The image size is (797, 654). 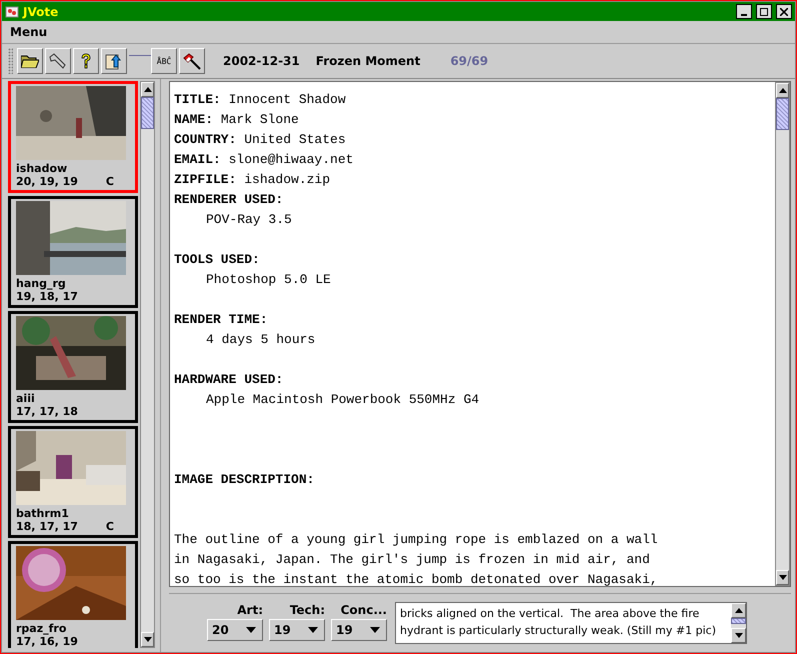 I want to click on settings-button, so click(x=58, y=61).